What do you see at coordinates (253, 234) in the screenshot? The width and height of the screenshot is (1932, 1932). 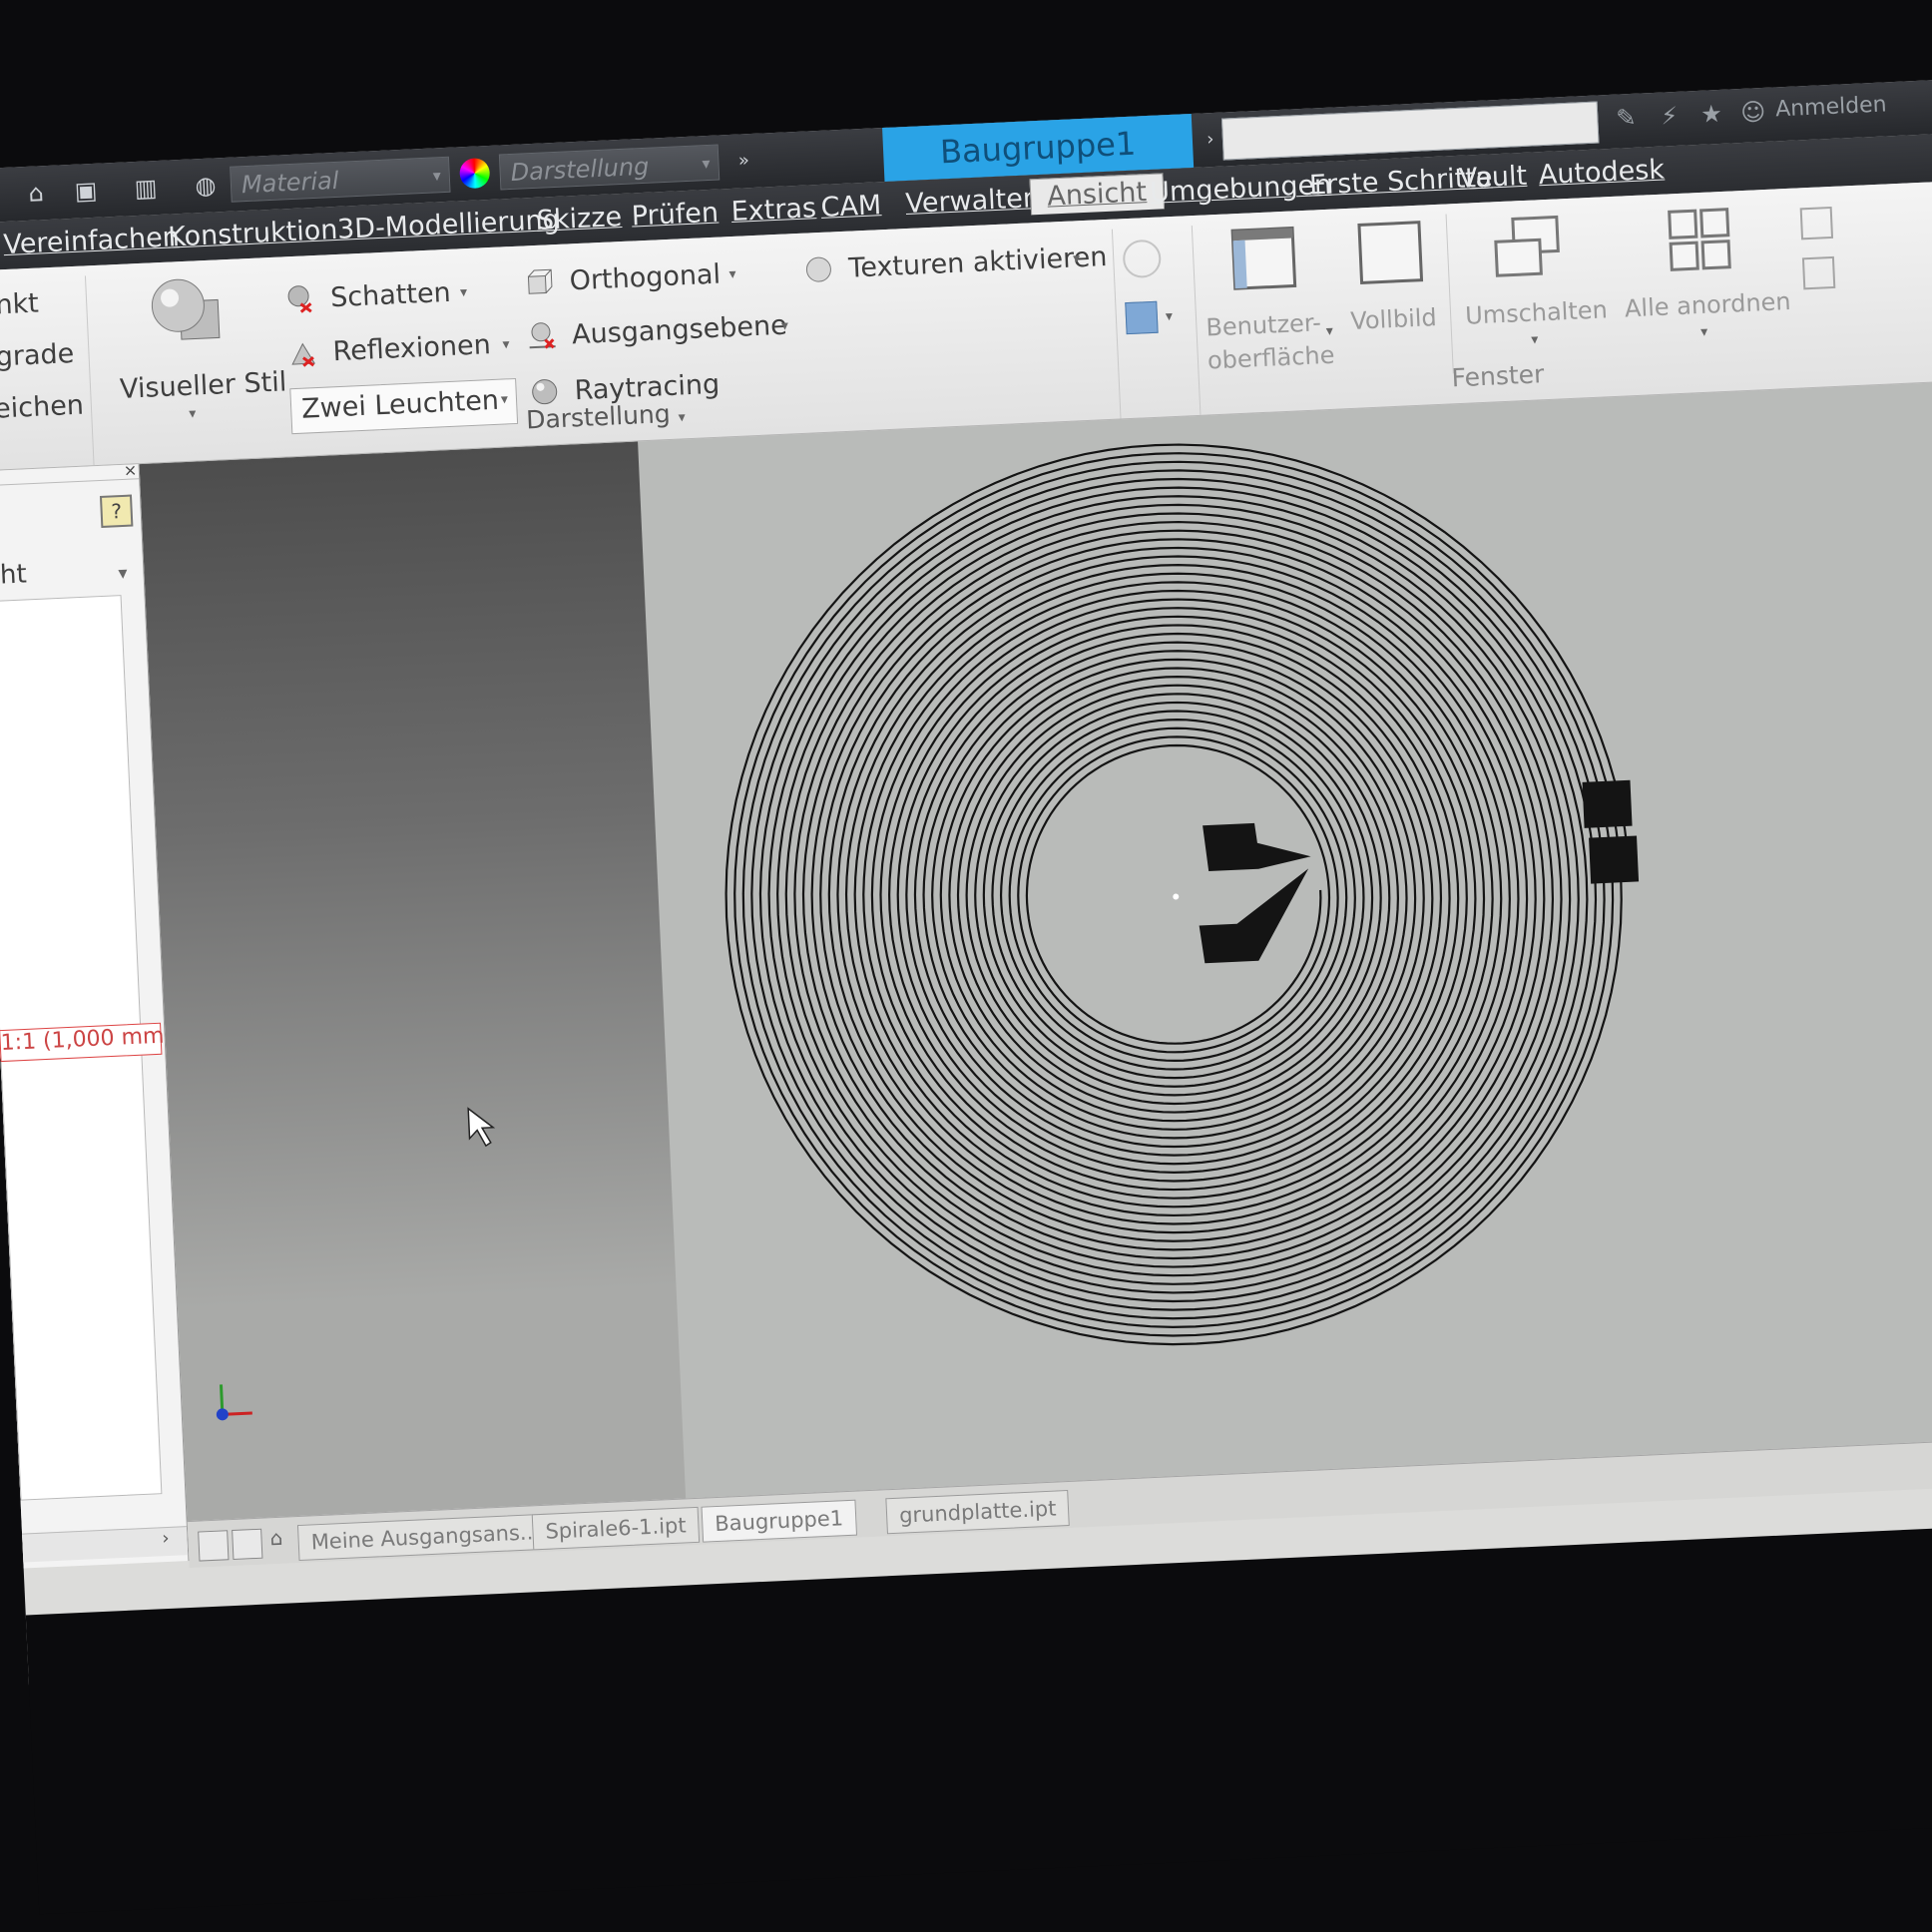 I see `tab-konstruktion: Konstruktion` at bounding box center [253, 234].